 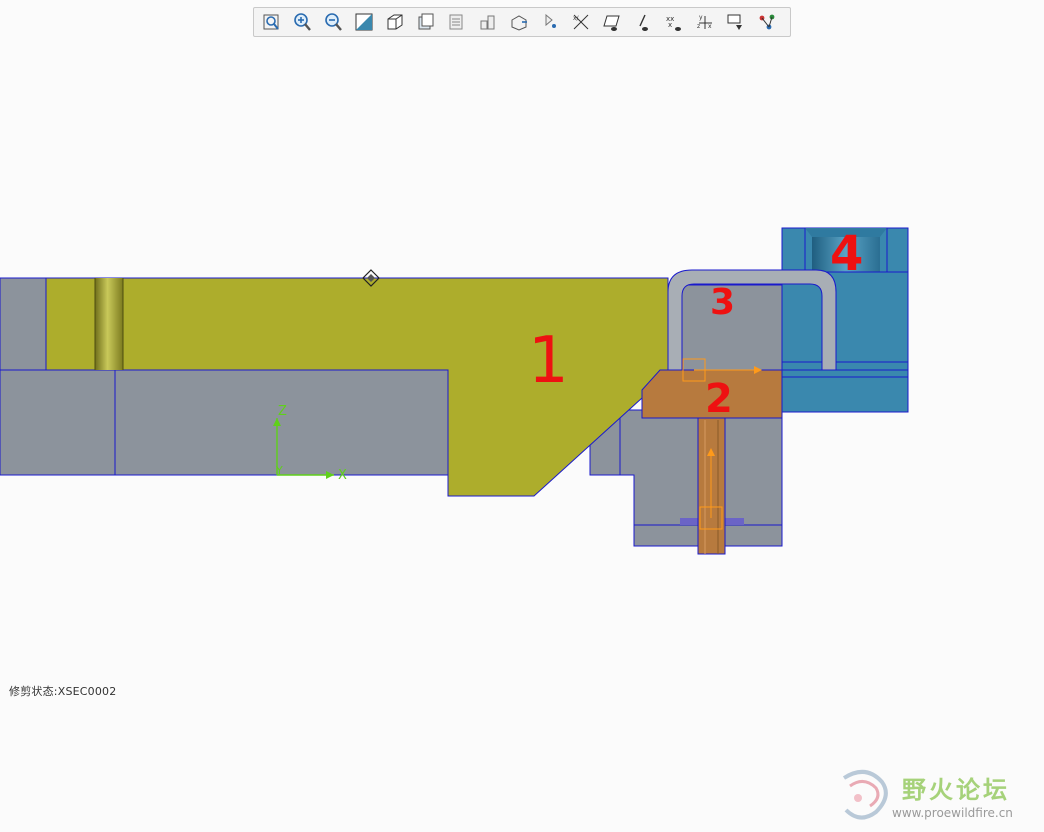 What do you see at coordinates (846, 254) in the screenshot?
I see `annotation-label-4: 4` at bounding box center [846, 254].